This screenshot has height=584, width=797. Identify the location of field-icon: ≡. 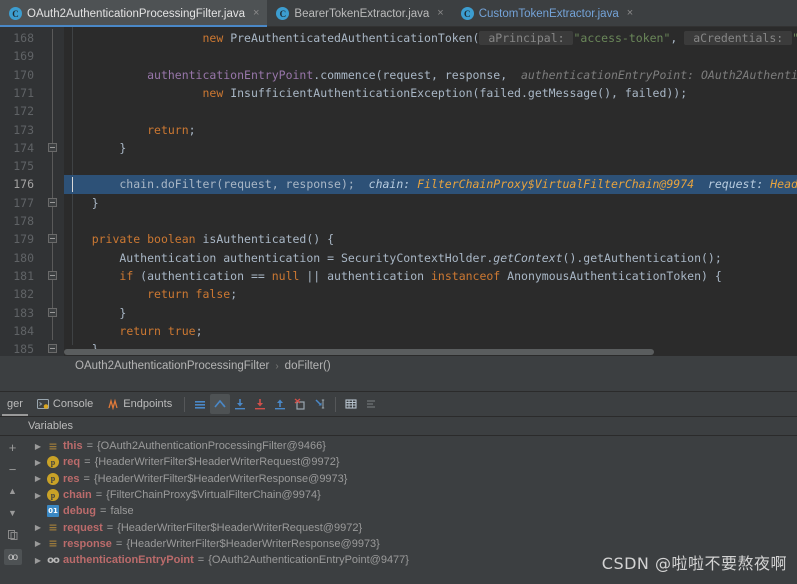
(53, 544).